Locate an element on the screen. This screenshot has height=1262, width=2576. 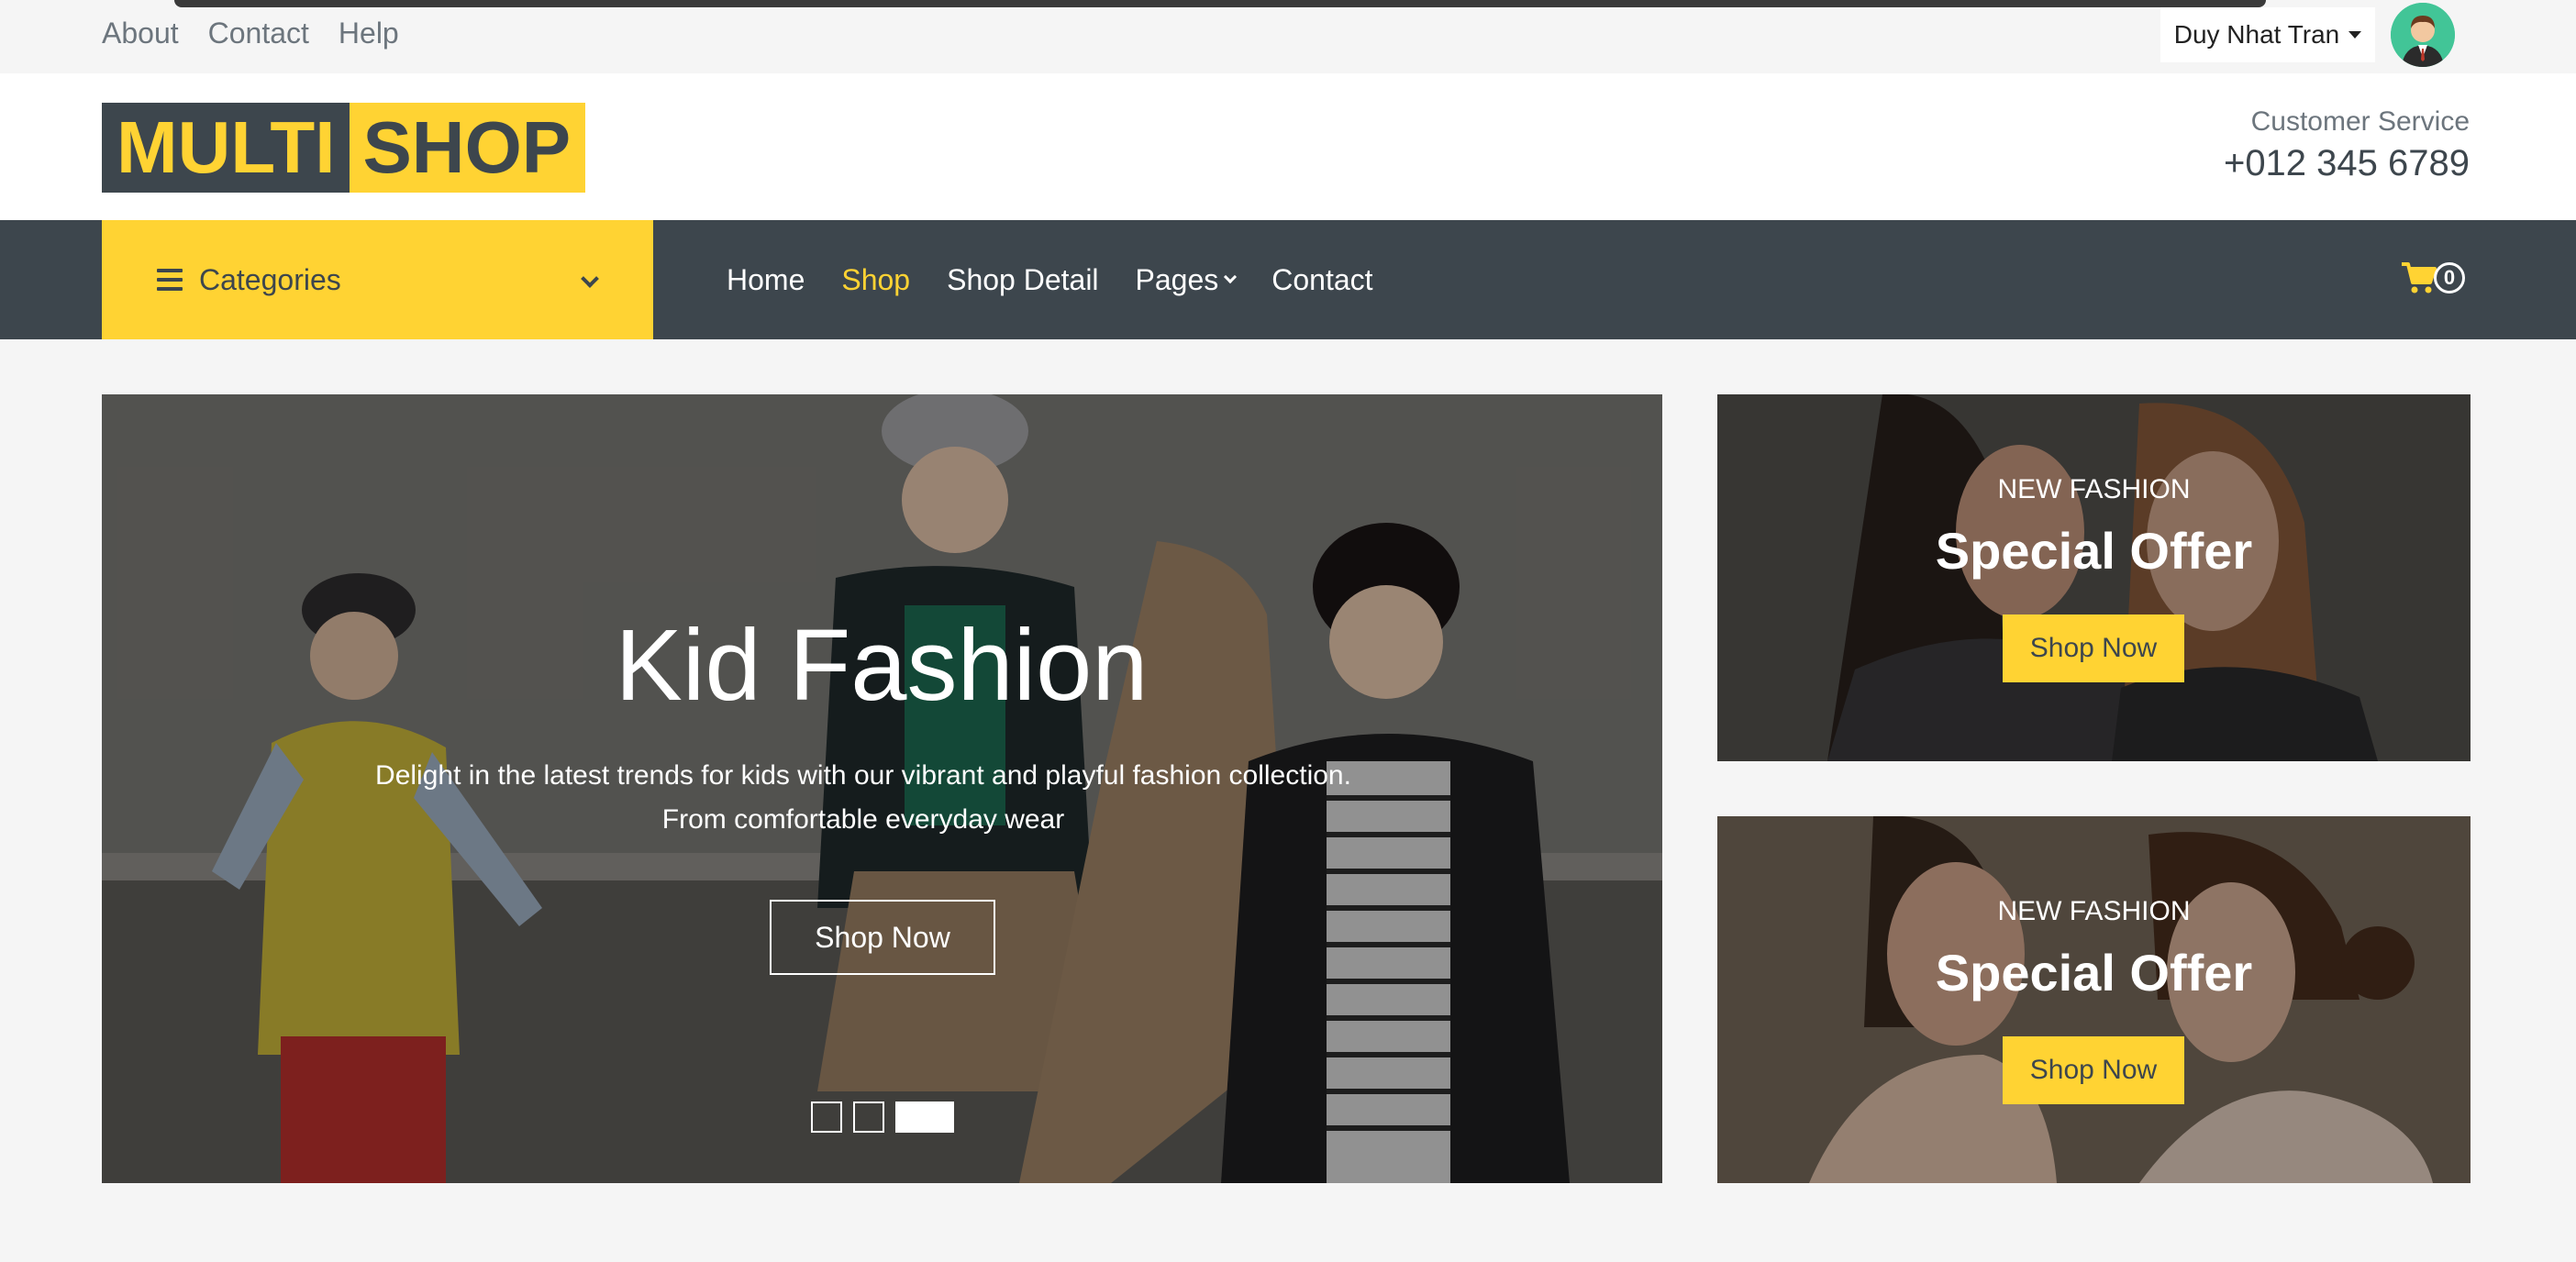
top-links: About Contact Help is located at coordinates (250, 34).